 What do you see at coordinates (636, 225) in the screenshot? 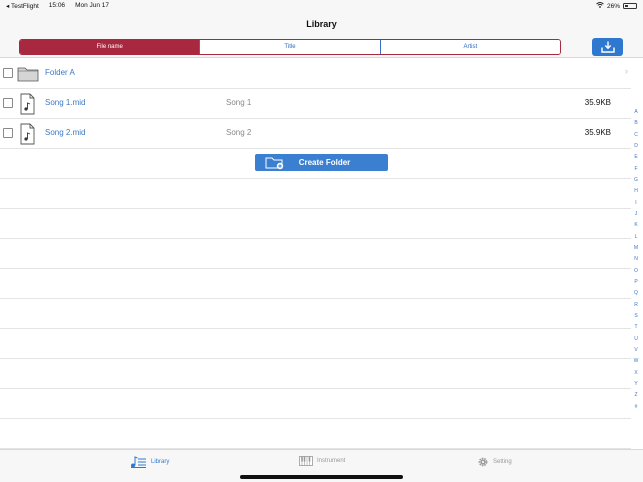
I see `index-letter: K` at bounding box center [636, 225].